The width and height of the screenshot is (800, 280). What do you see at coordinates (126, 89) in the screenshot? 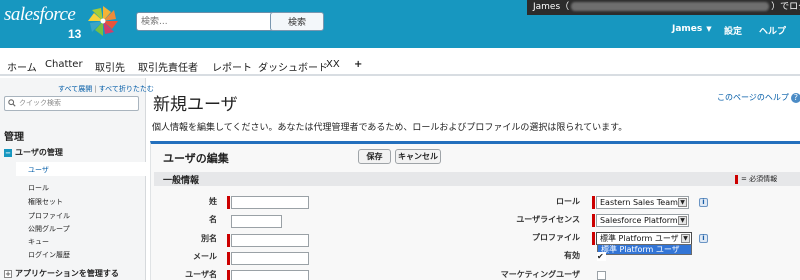
I see `collapse-all-link: すべて折りたたむ` at bounding box center [126, 89].